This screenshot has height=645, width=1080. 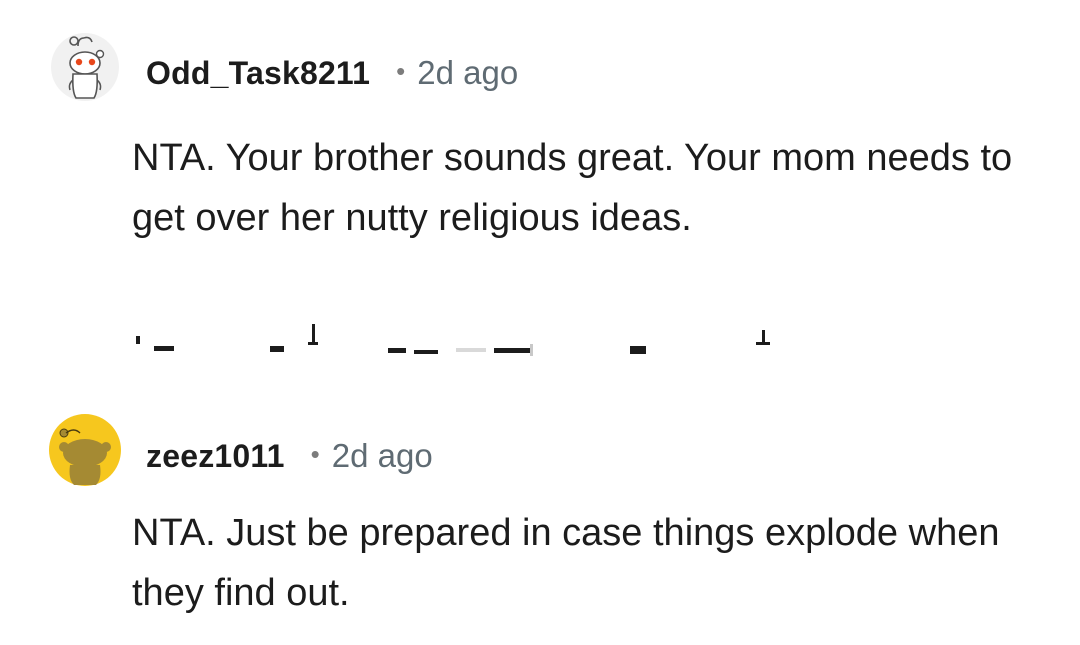 What do you see at coordinates (85, 67) in the screenshot?
I see `snoo-avatar-white-icon` at bounding box center [85, 67].